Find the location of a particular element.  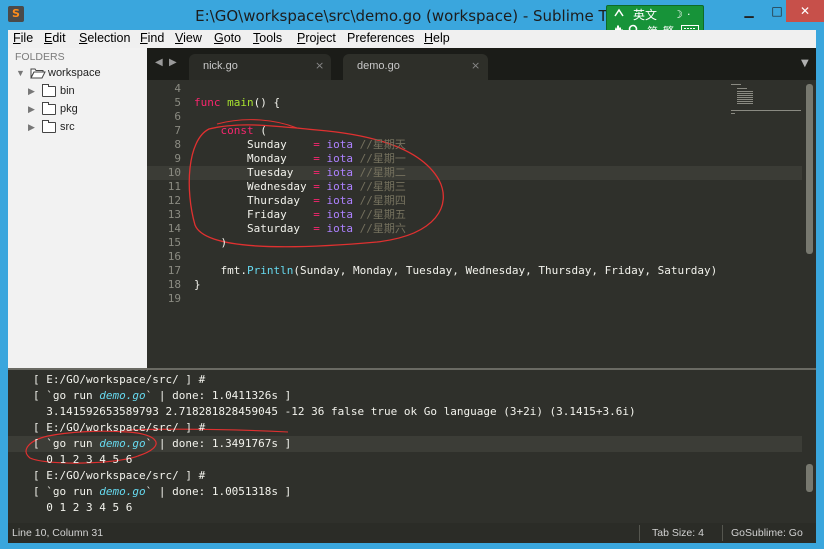

line-number: 19 is located at coordinates (174, 298).